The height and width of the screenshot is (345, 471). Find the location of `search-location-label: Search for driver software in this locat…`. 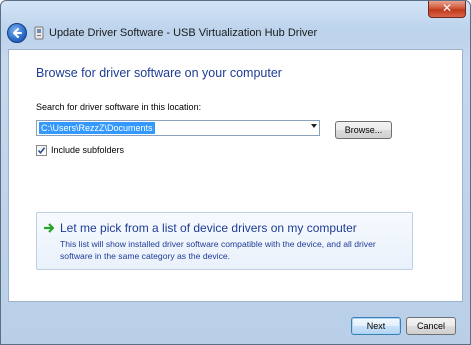

search-location-label: Search for driver software in this locat… is located at coordinates (119, 107).